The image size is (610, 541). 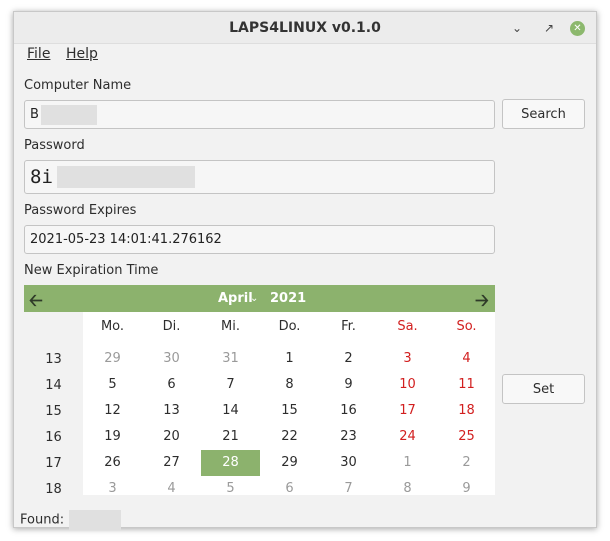 I want to click on menu-help: Help, so click(x=82, y=54).